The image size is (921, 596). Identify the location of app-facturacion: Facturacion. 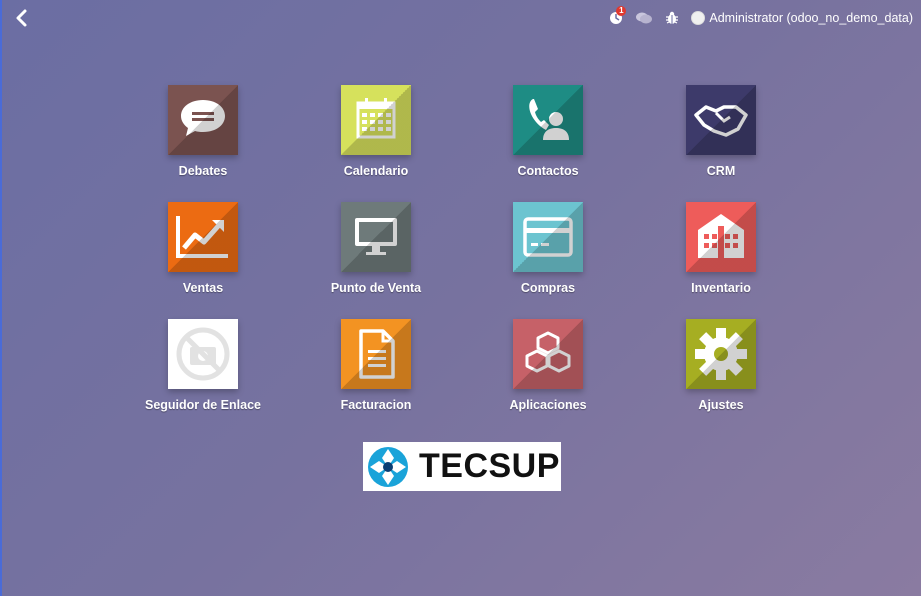
(376, 365).